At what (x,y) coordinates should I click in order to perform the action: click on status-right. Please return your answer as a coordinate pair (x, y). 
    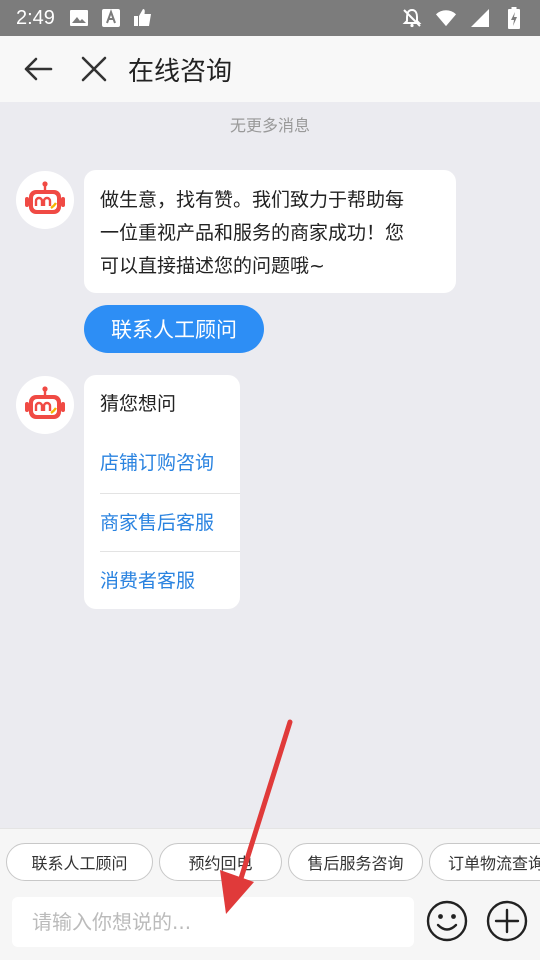
    Looking at the image, I should click on (456, 18).